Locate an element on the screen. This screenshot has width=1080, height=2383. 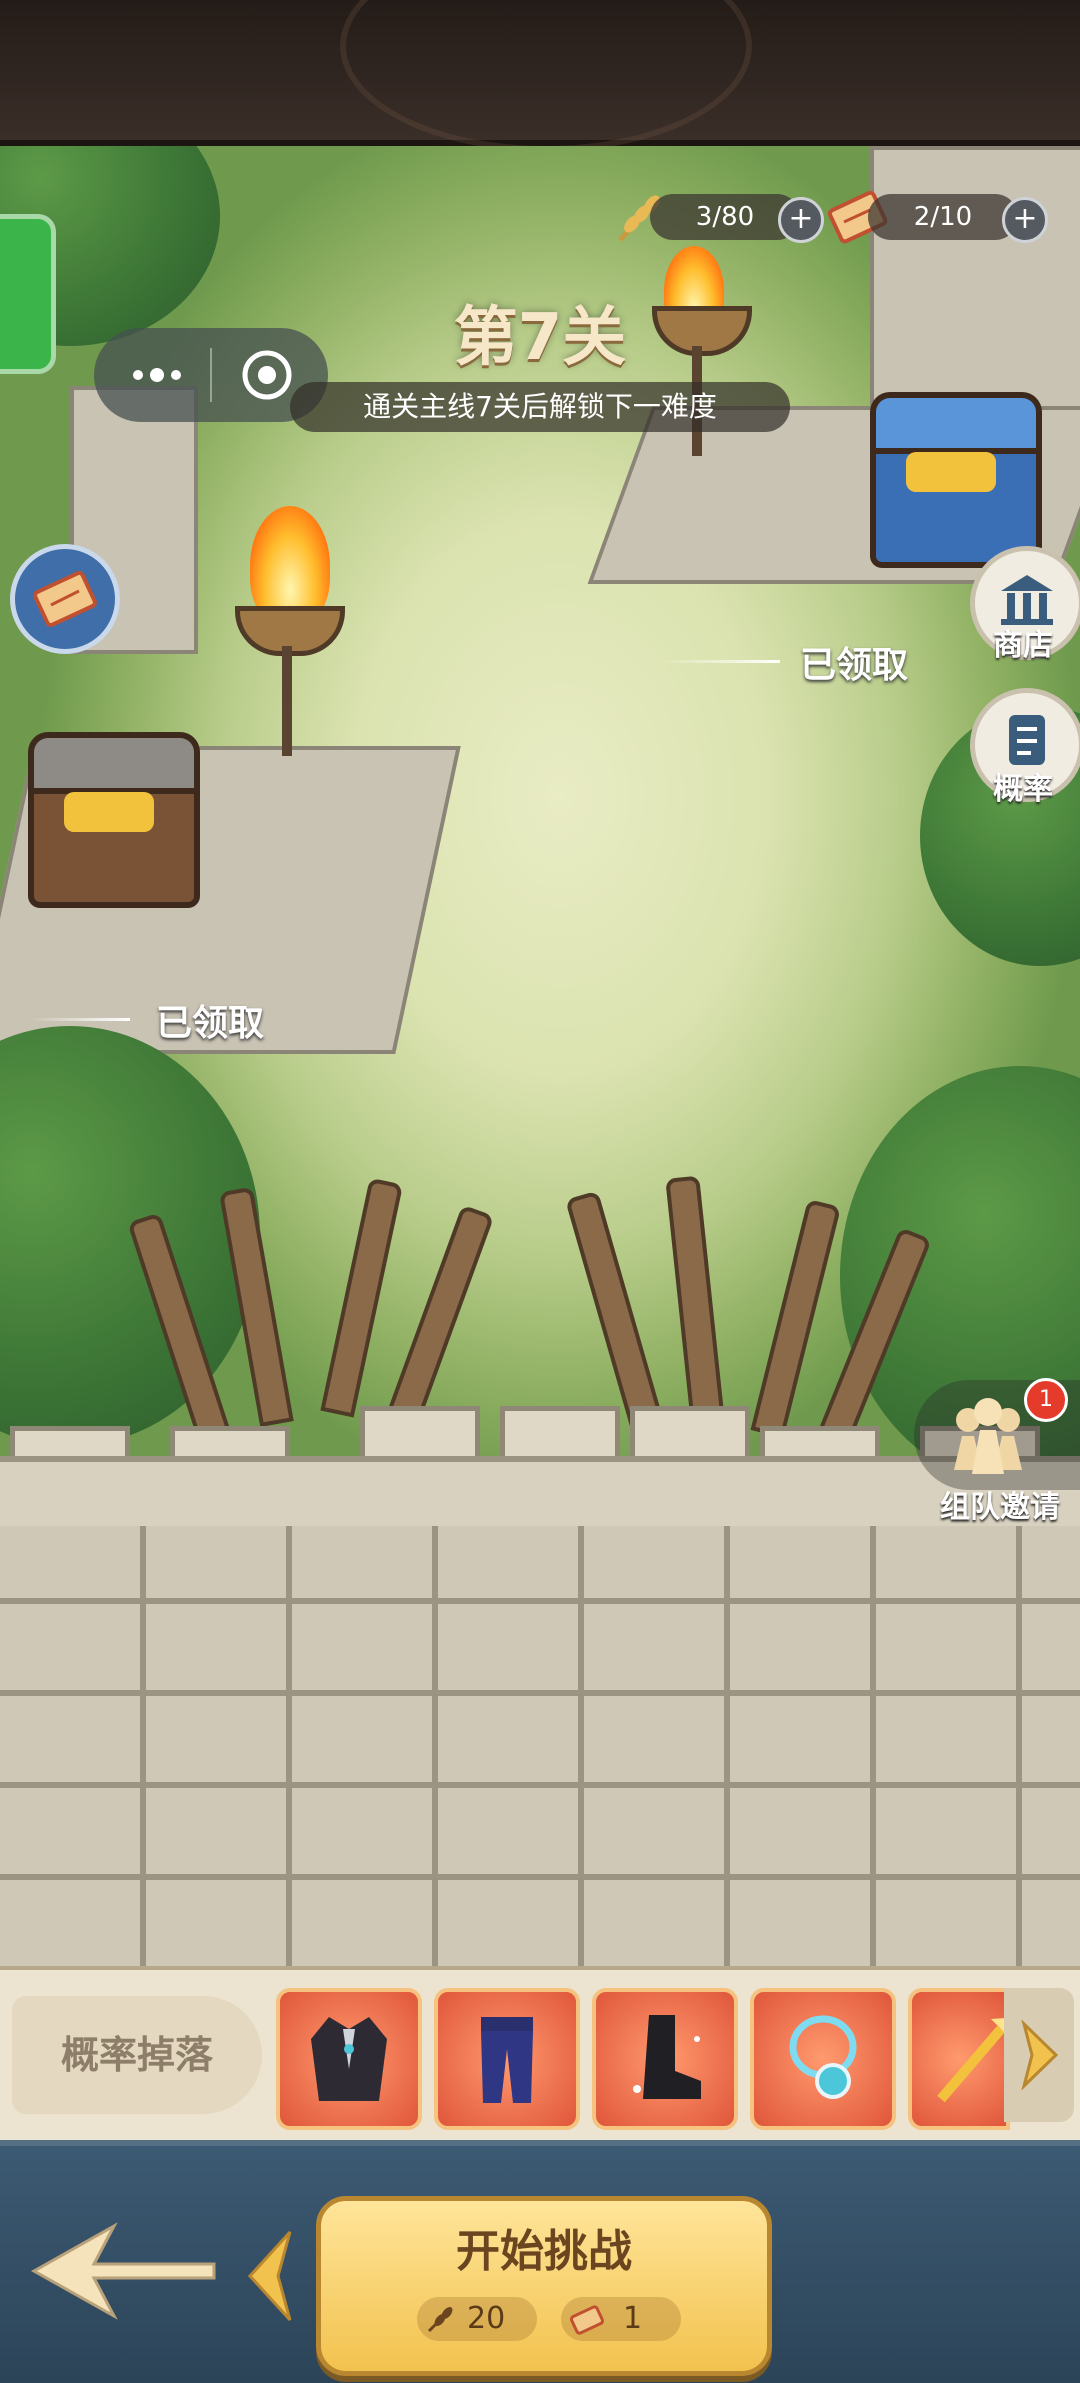
previous-stage-button is located at coordinates (270, 2276).